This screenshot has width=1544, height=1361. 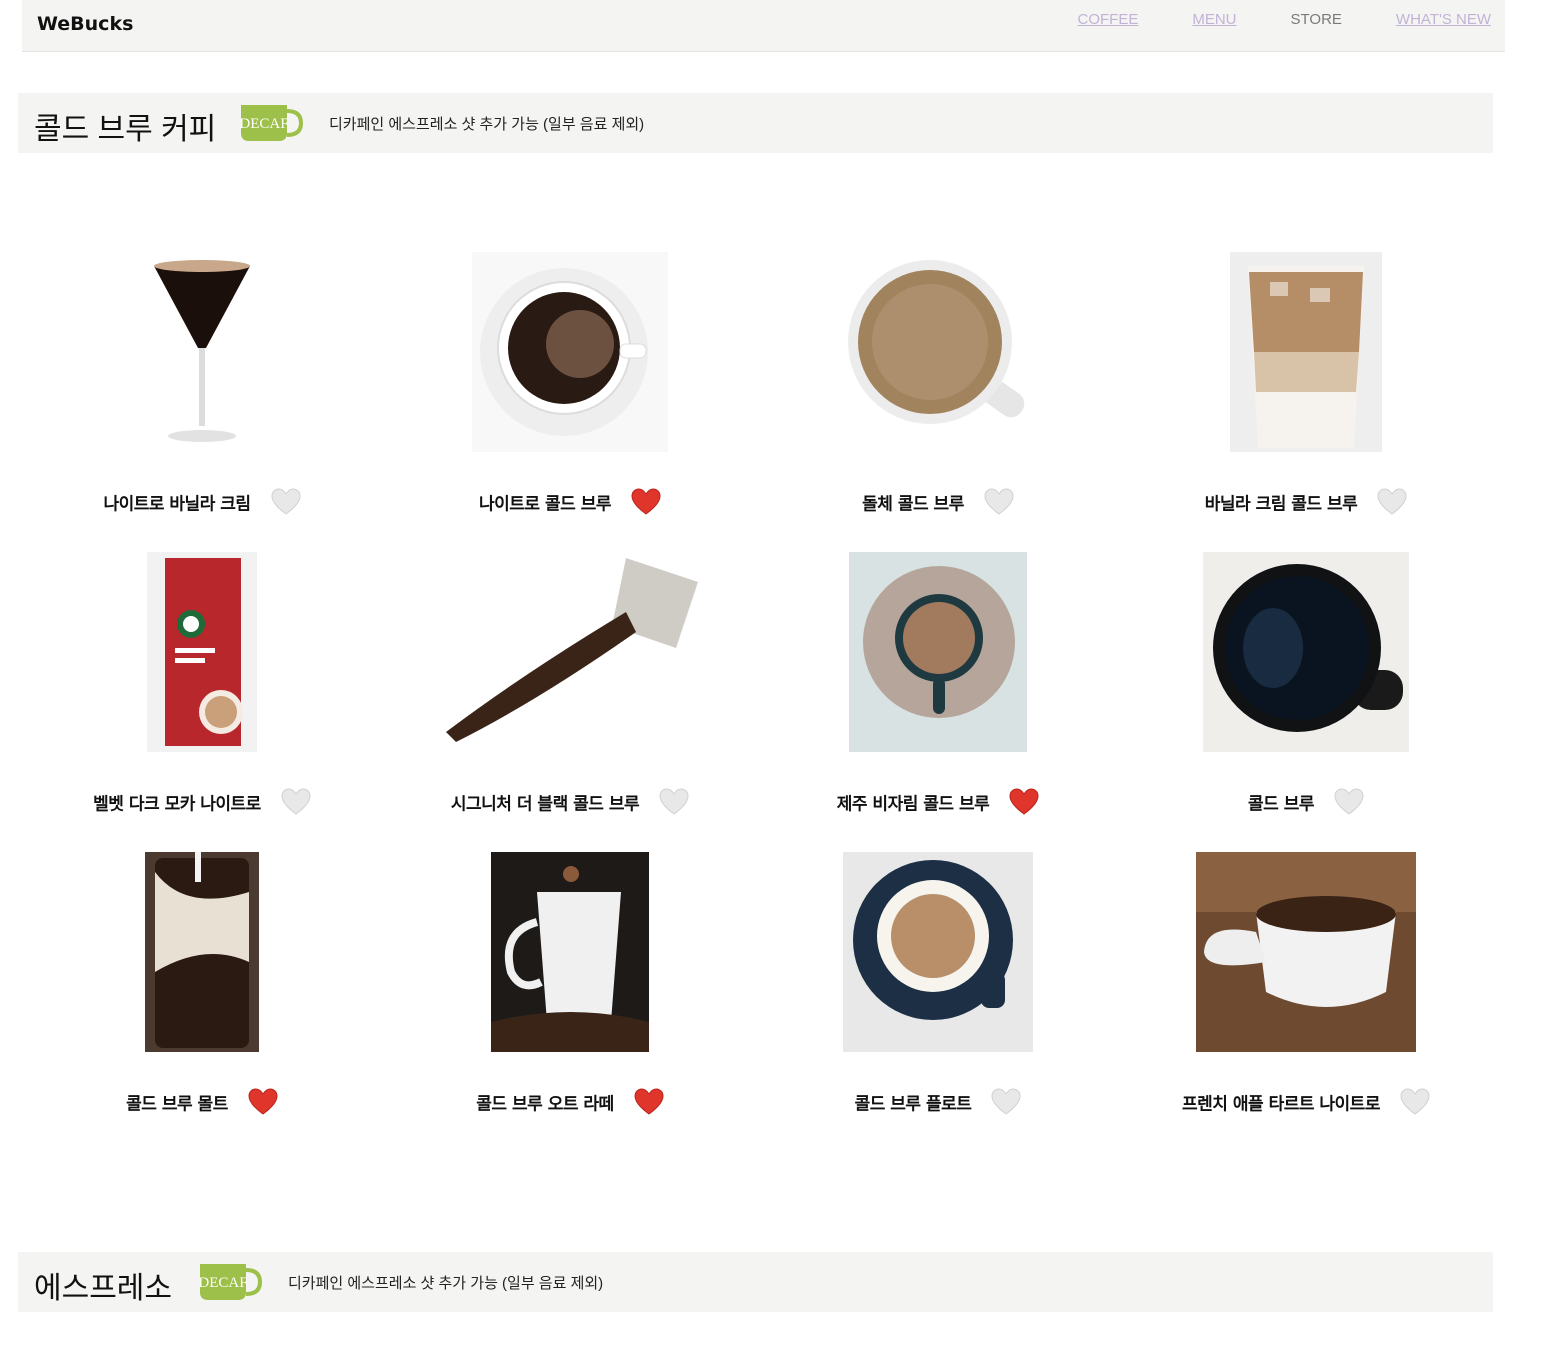 I want to click on product-card: 제주 비자림 콜드 브루, so click(x=938, y=702).